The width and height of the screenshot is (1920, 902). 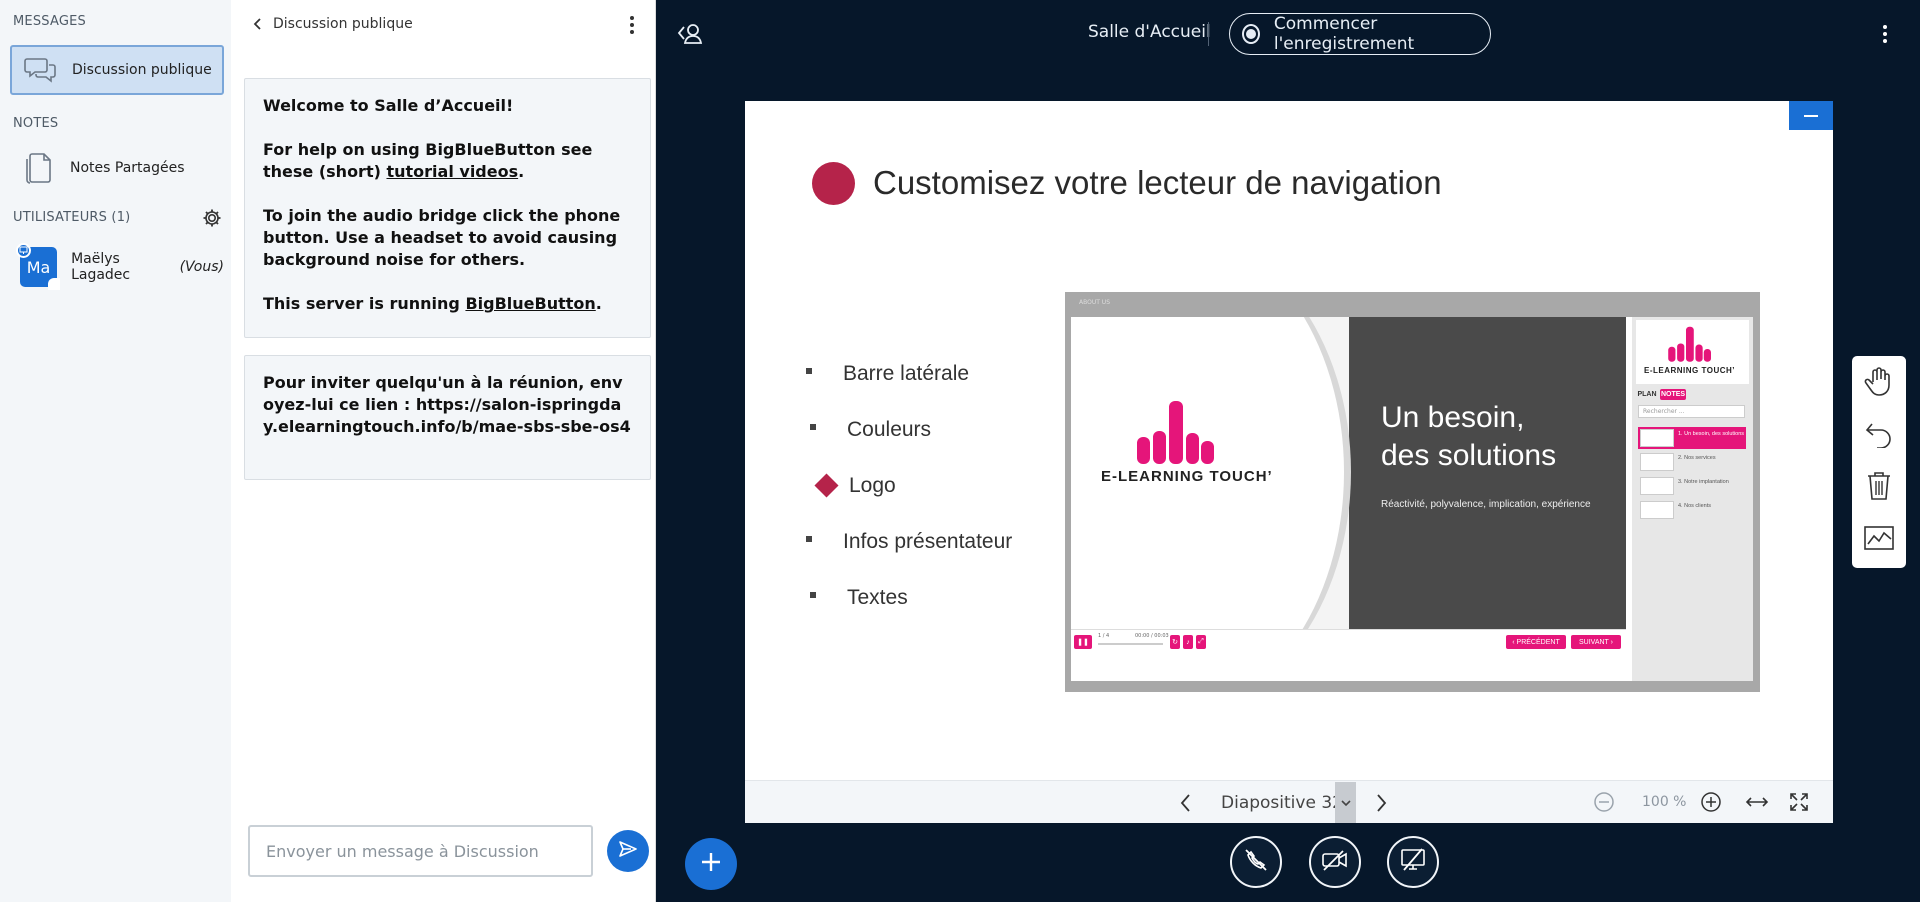 I want to click on chat-title: Discussion publique, so click(x=343, y=24).